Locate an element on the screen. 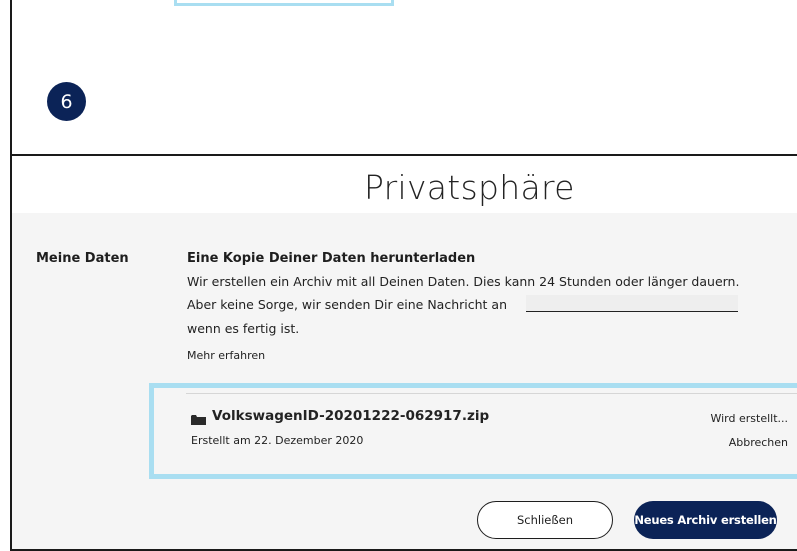  new-archive-button-label: Neues Archiv erstellen is located at coordinates (705, 520).